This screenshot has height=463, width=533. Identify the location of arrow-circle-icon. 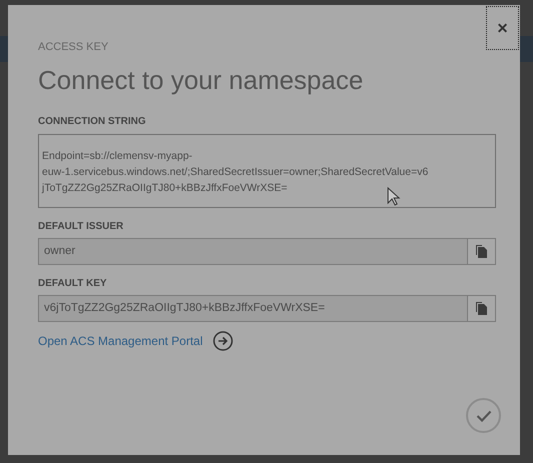
(222, 341).